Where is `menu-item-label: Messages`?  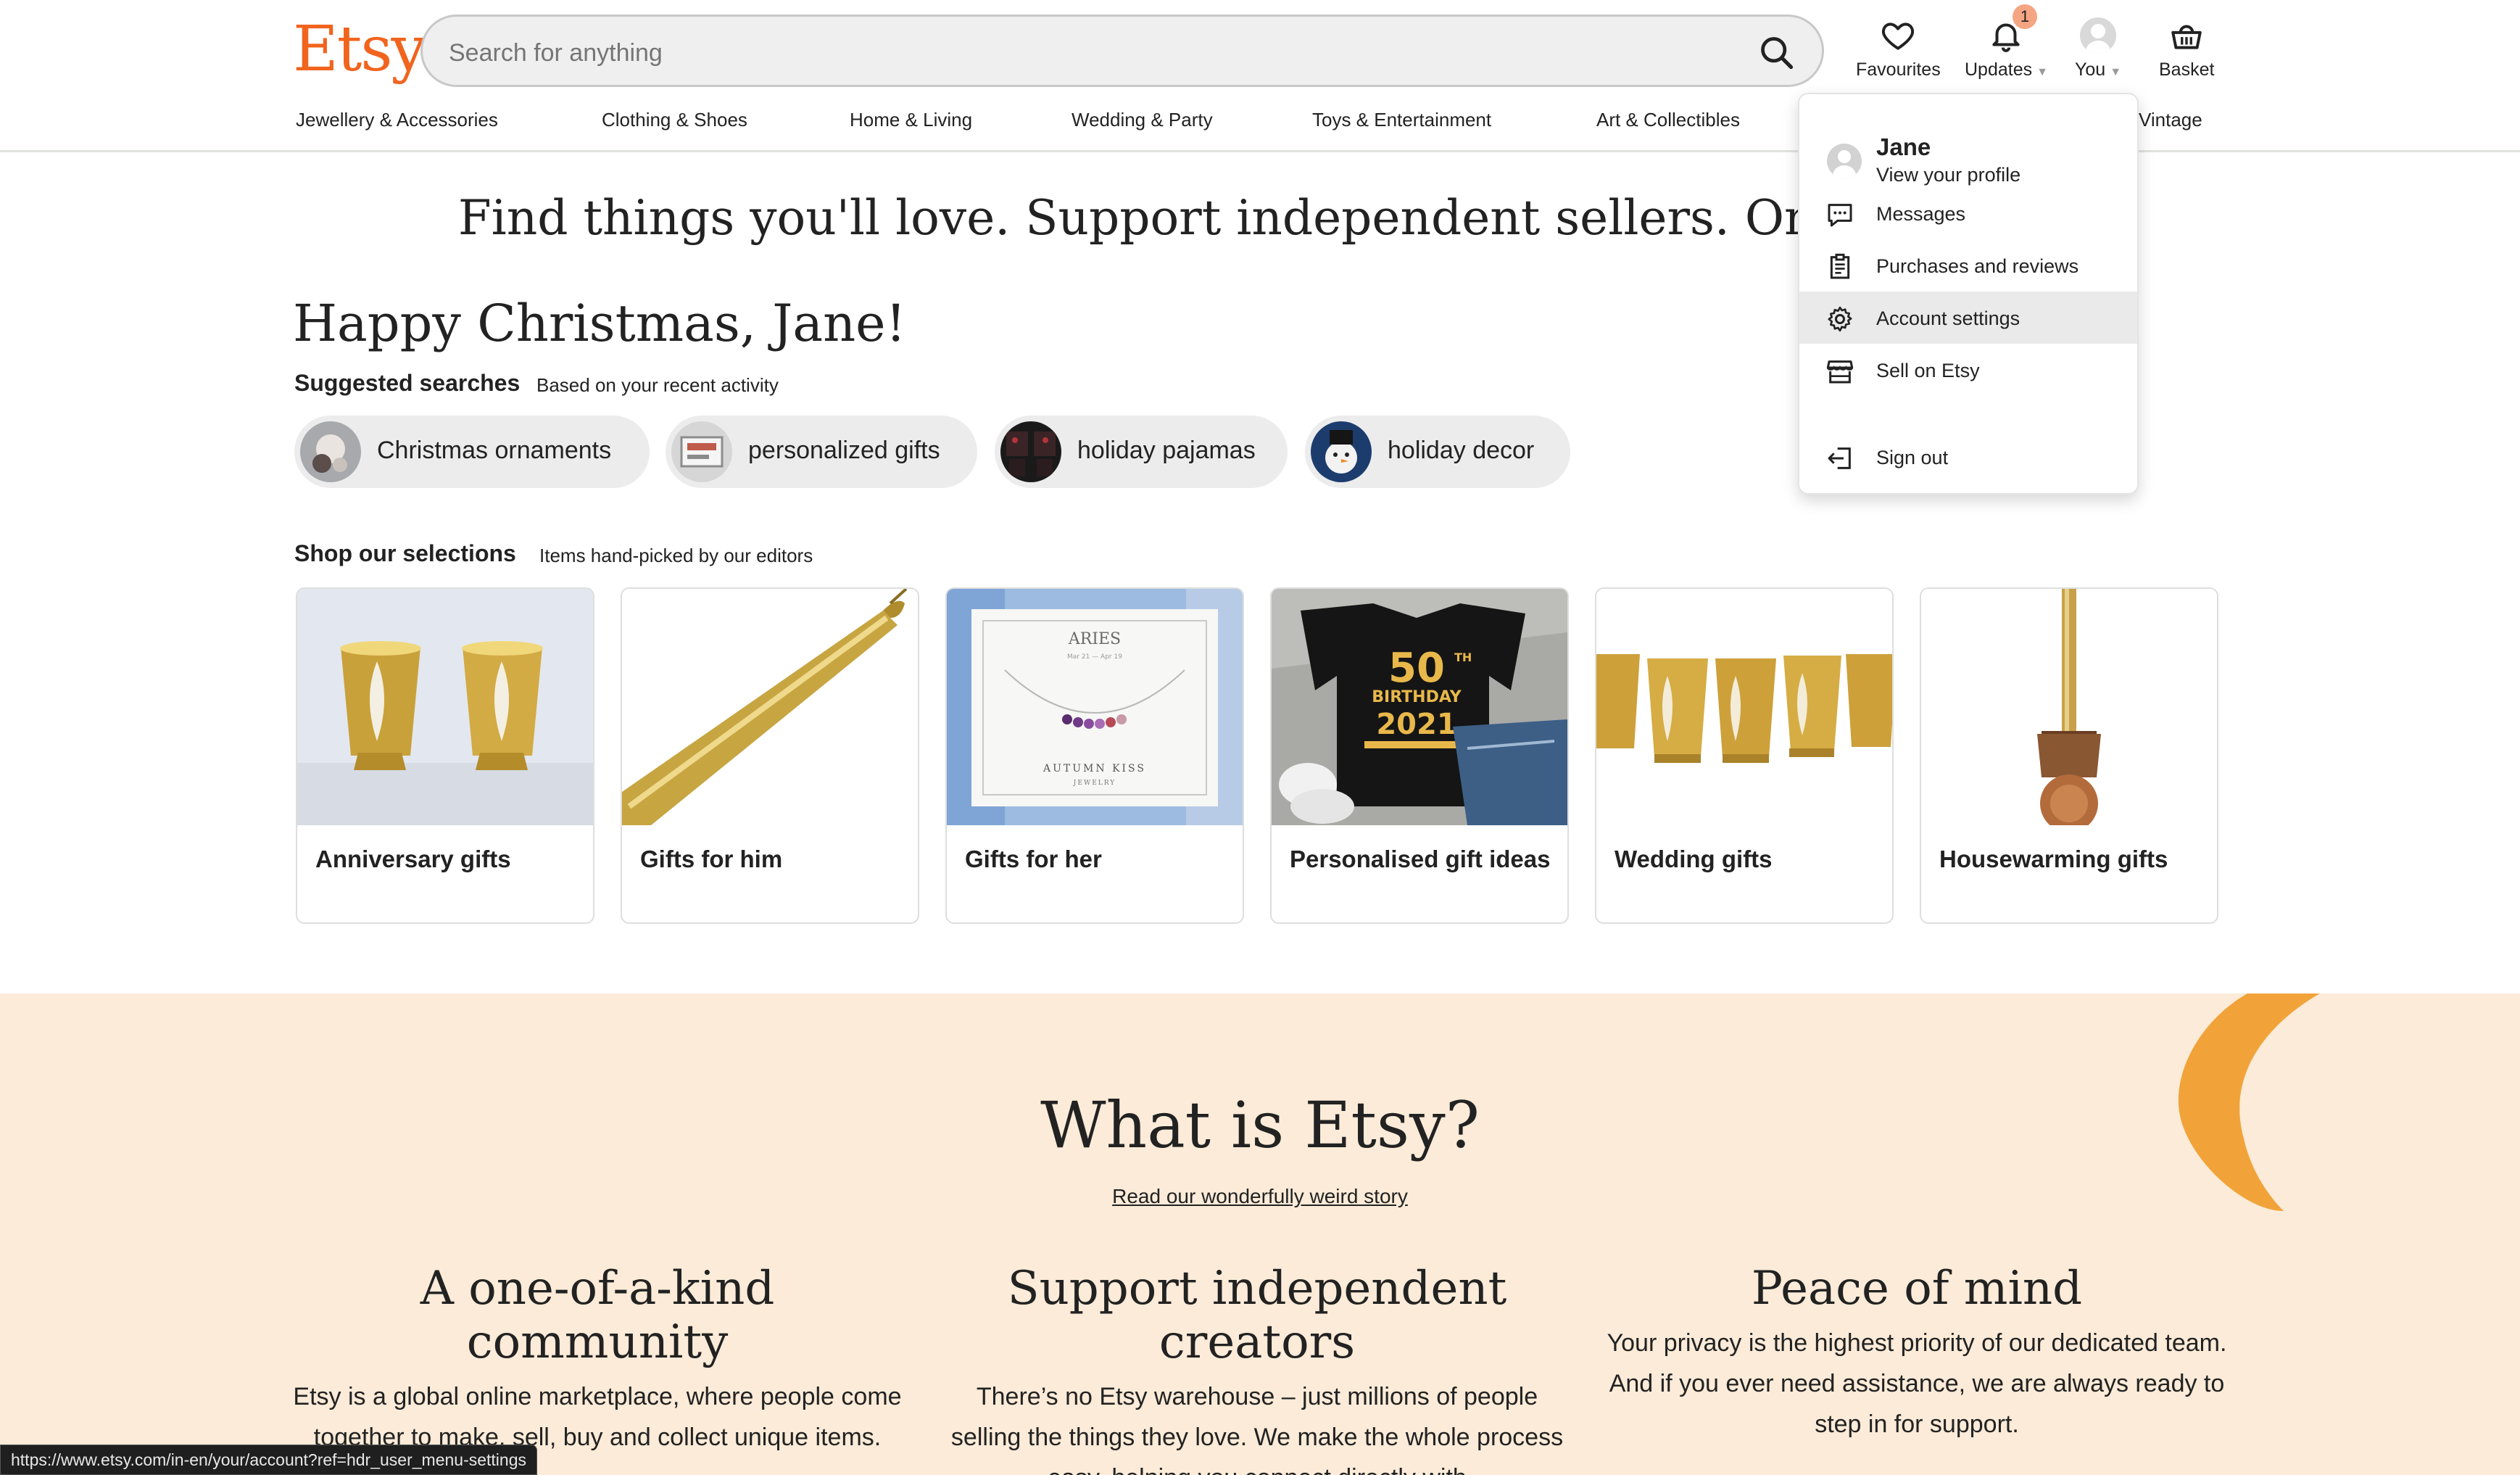
menu-item-label: Messages is located at coordinates (1921, 214).